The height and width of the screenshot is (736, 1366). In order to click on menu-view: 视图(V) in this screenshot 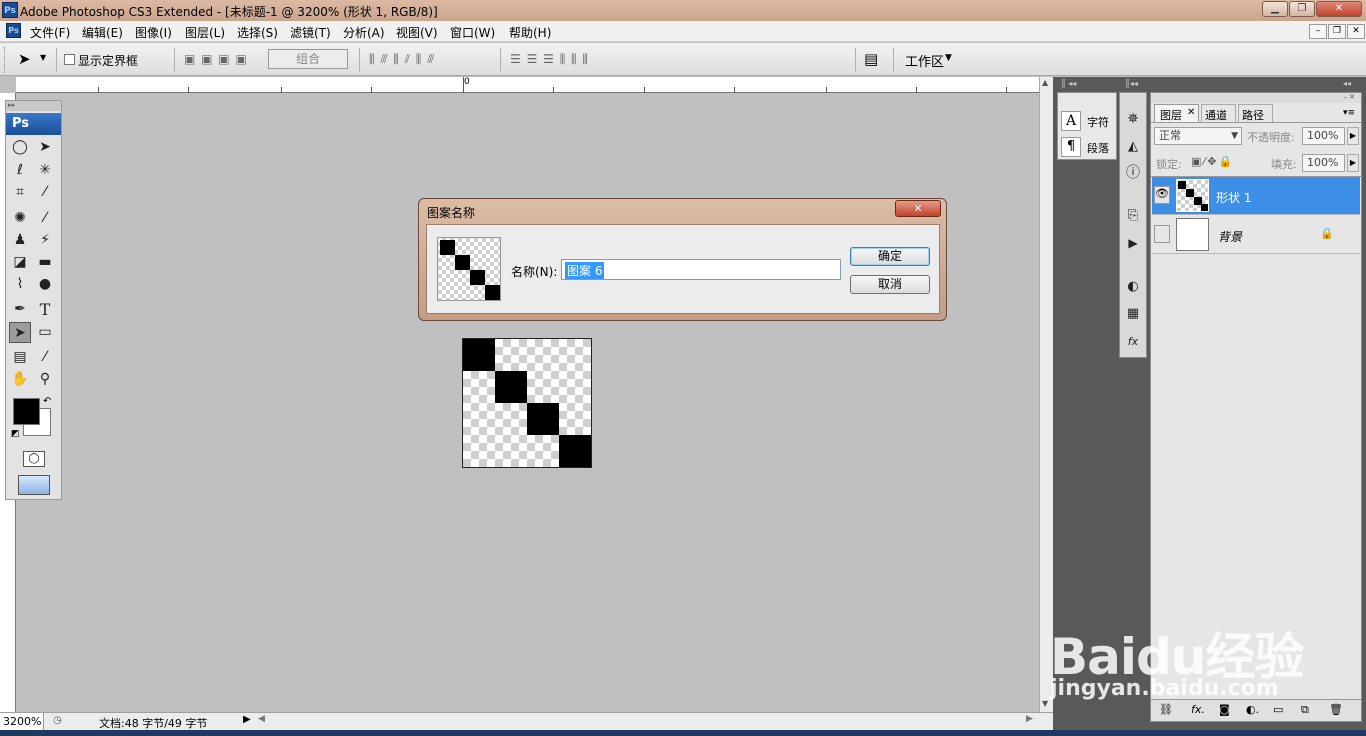, I will do `click(417, 32)`.